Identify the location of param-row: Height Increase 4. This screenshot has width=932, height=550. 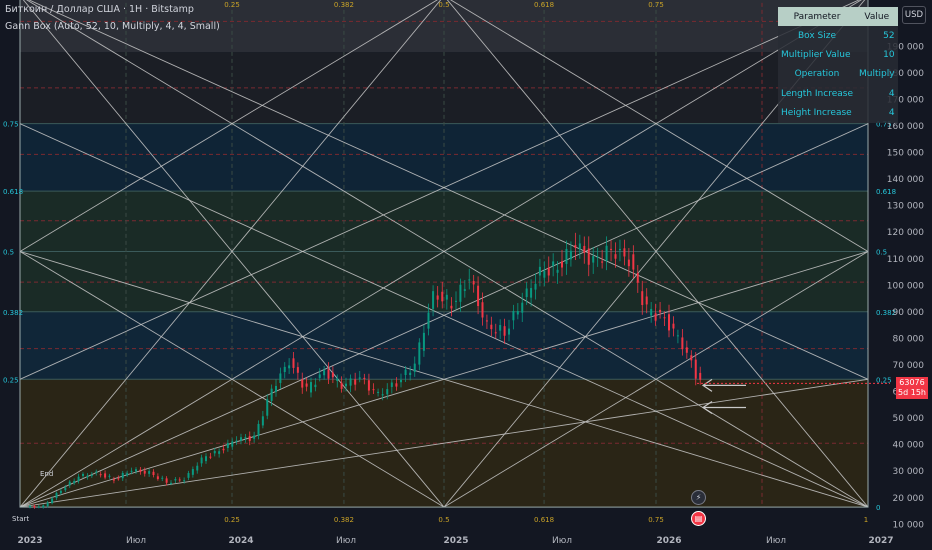
(838, 113).